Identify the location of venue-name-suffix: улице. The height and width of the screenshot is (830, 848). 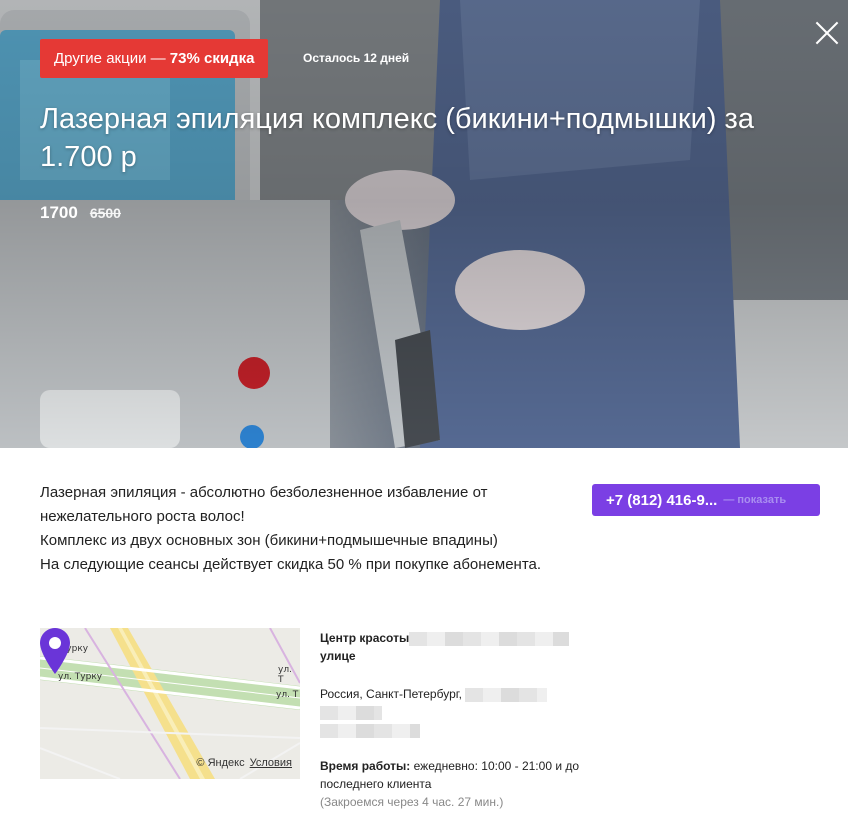
(338, 656).